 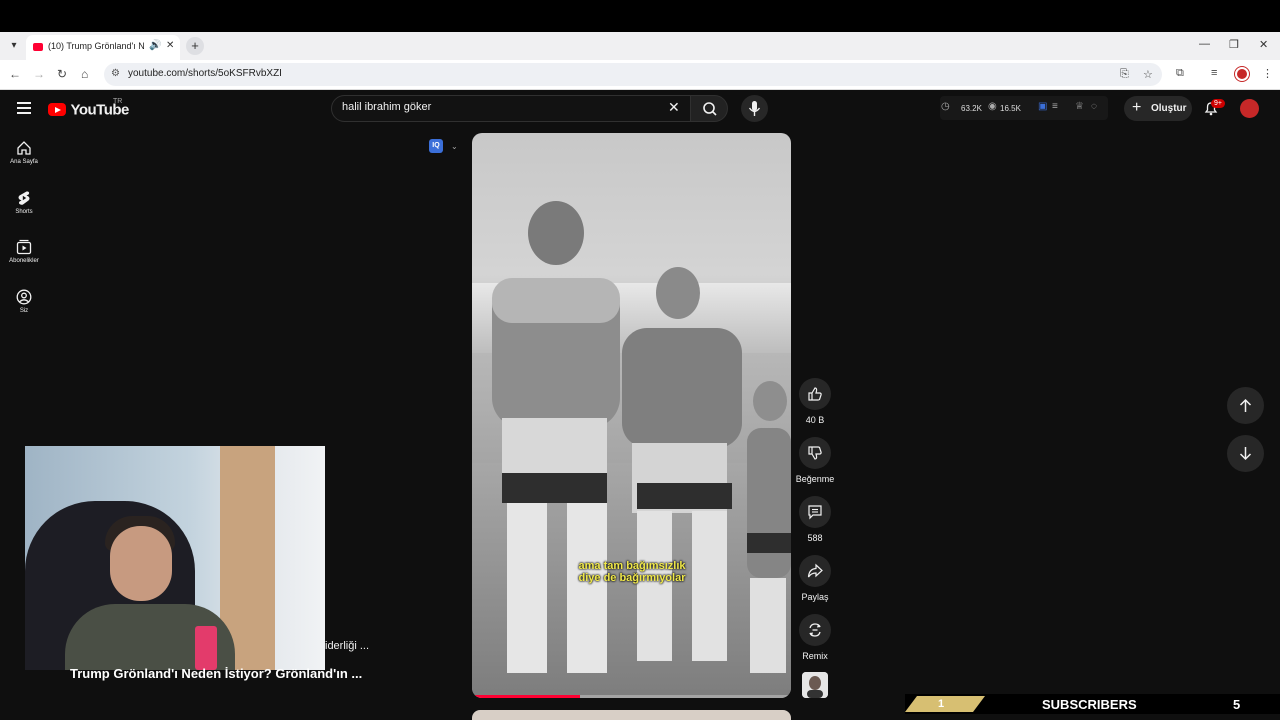 What do you see at coordinates (436, 146) in the screenshot?
I see `iq-extension-chip: IQ` at bounding box center [436, 146].